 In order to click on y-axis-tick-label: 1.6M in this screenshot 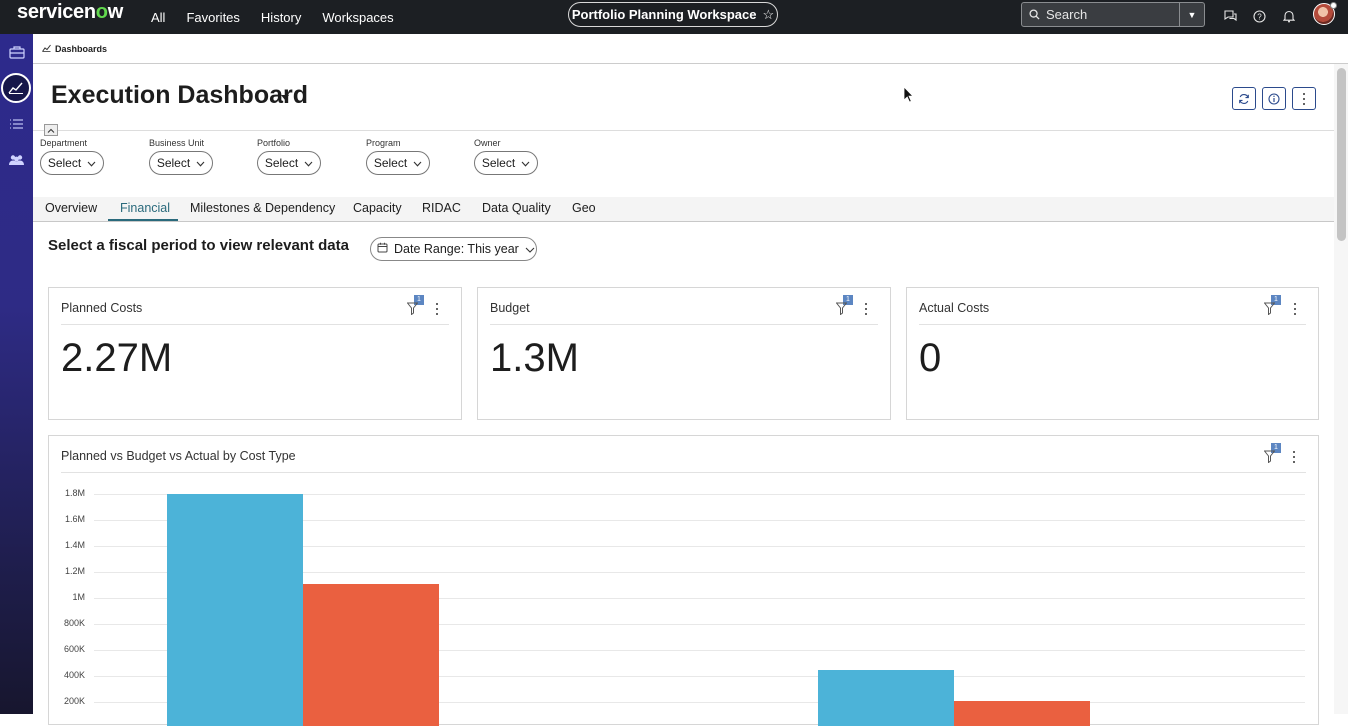, I will do `click(65, 519)`.